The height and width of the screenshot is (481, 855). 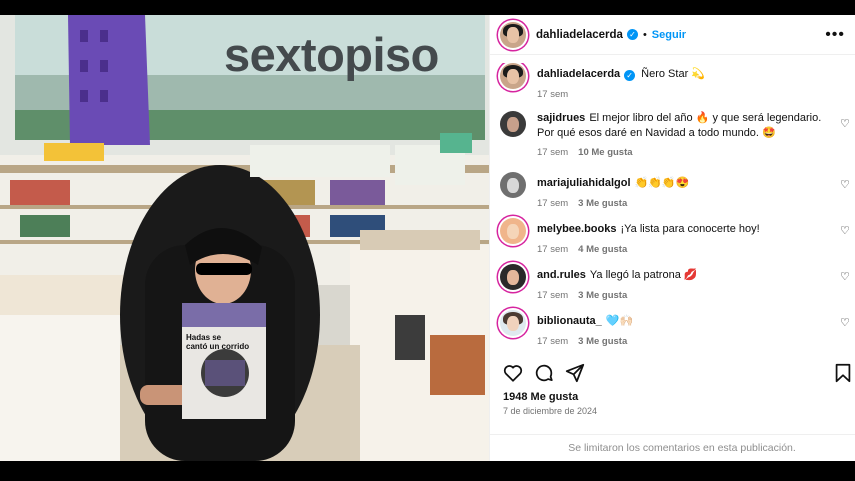 What do you see at coordinates (673, 82) in the screenshot?
I see `caption: dahliadelacerda ✓ Ñero Star 💫 17 sem` at bounding box center [673, 82].